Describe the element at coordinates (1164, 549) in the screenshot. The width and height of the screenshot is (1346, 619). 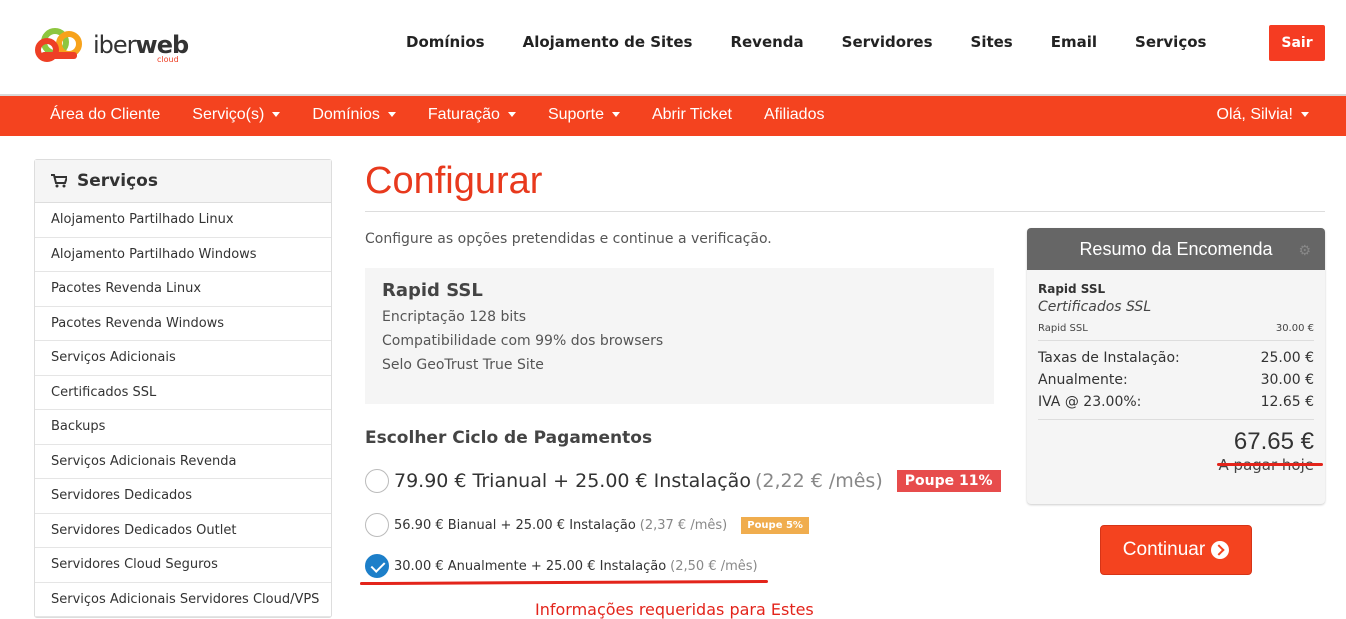
I see `continue-label: Continuar` at that location.